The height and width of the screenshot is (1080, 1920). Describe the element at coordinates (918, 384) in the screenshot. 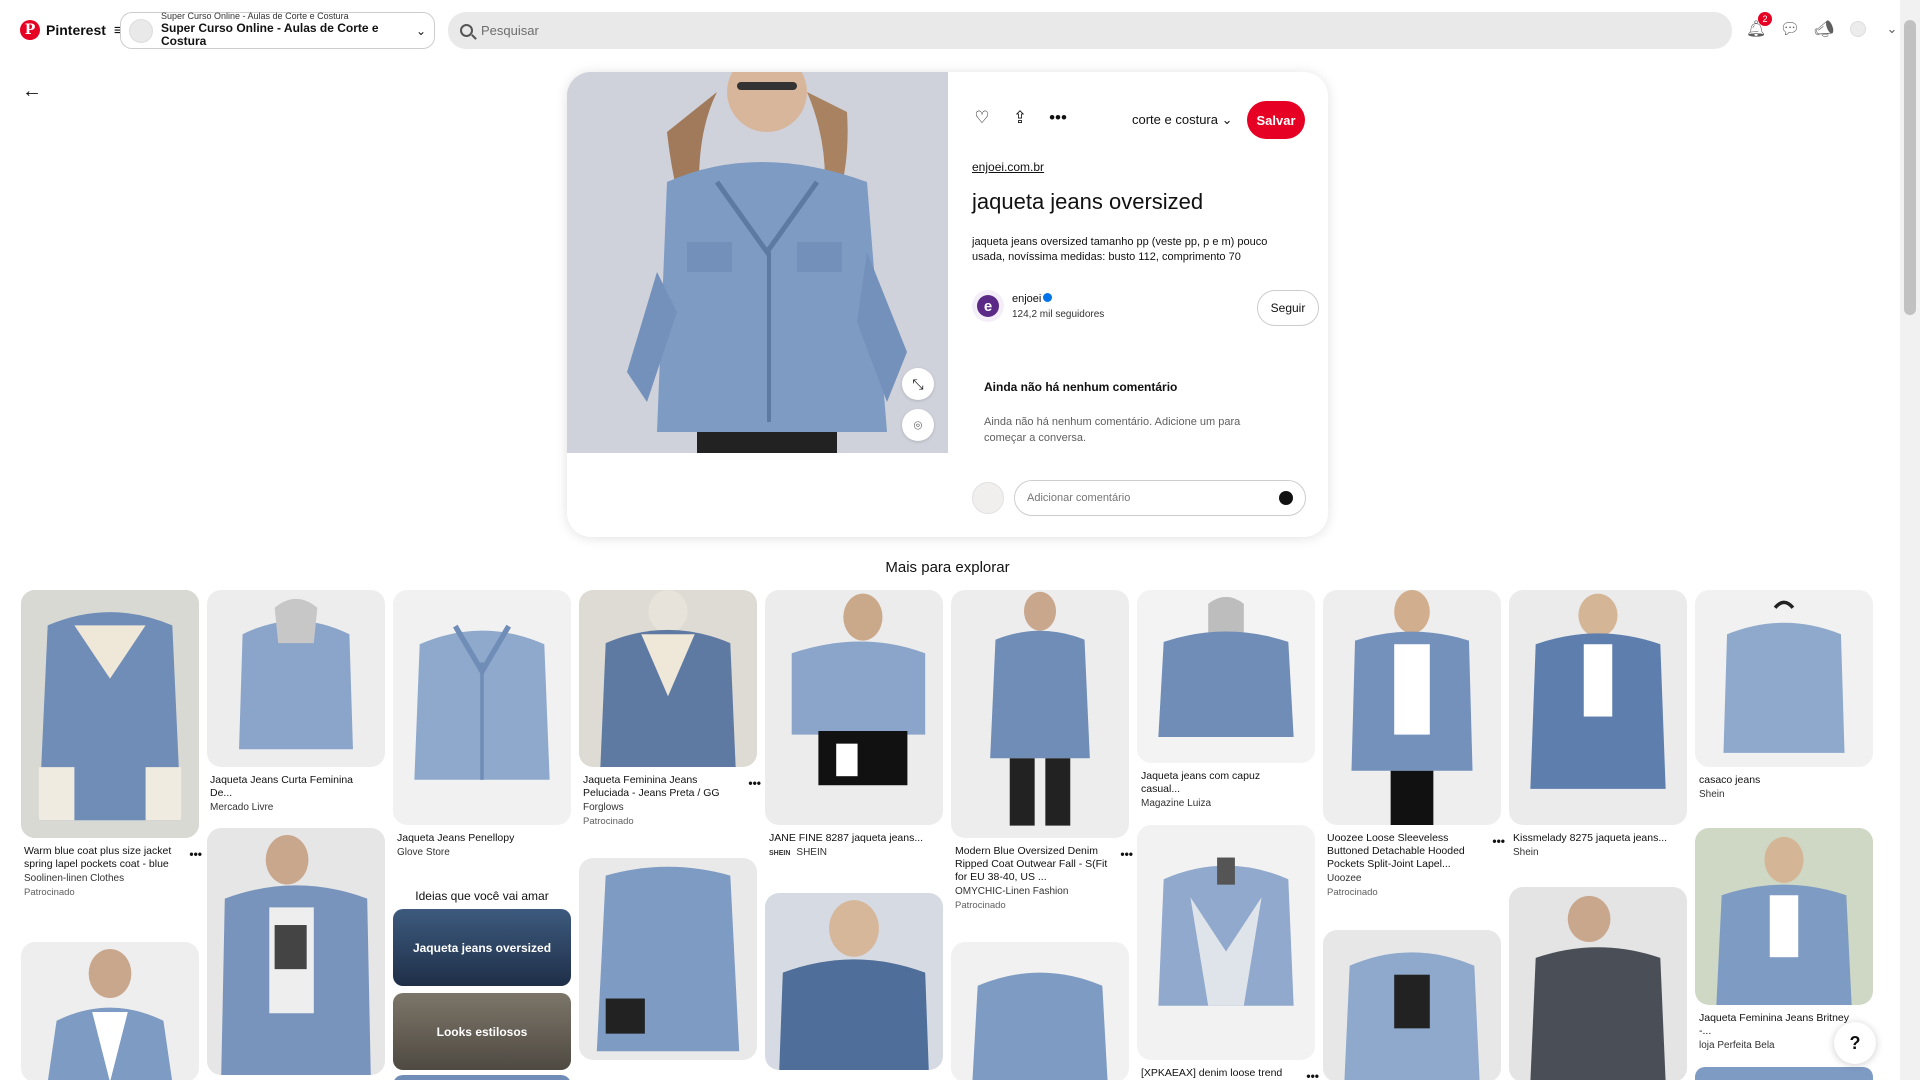

I see `expand-button: ⤡` at that location.